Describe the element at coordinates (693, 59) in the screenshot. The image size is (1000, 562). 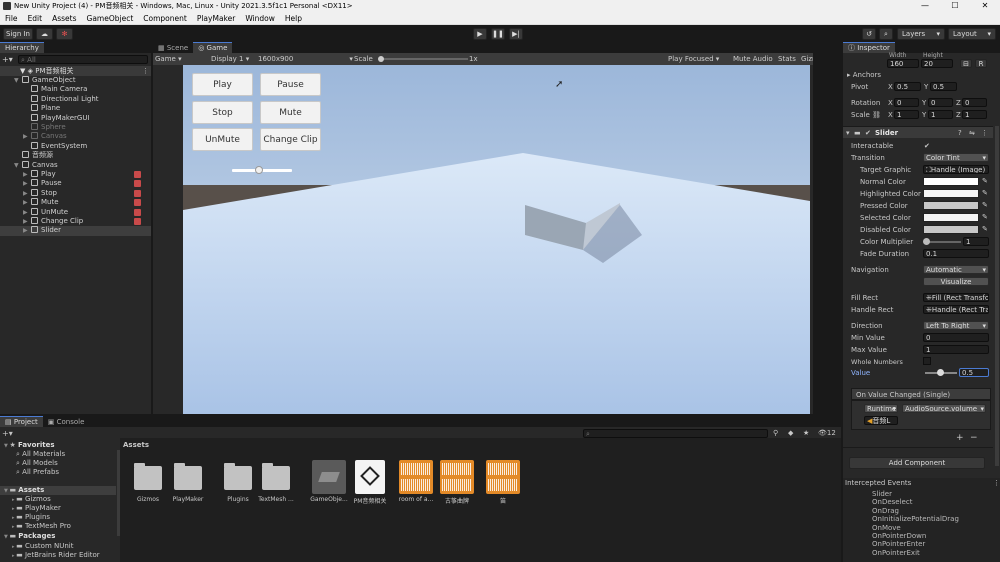
I see `play-focused-dropdown: Play Focused ▾` at that location.